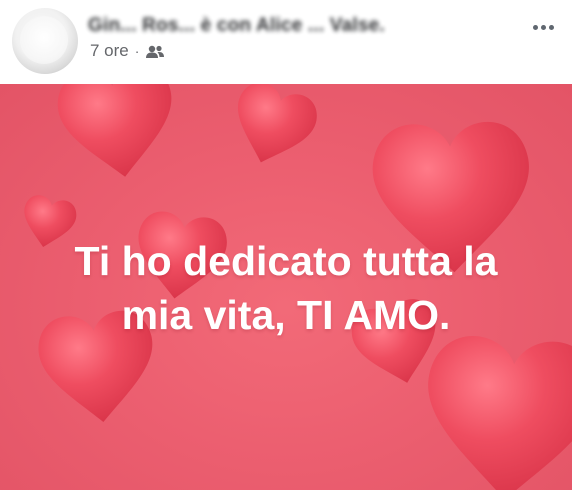 Image resolution: width=572 pixels, height=496 pixels. I want to click on caption-line-1: Ti ho dedicato tutta la, so click(286, 261).